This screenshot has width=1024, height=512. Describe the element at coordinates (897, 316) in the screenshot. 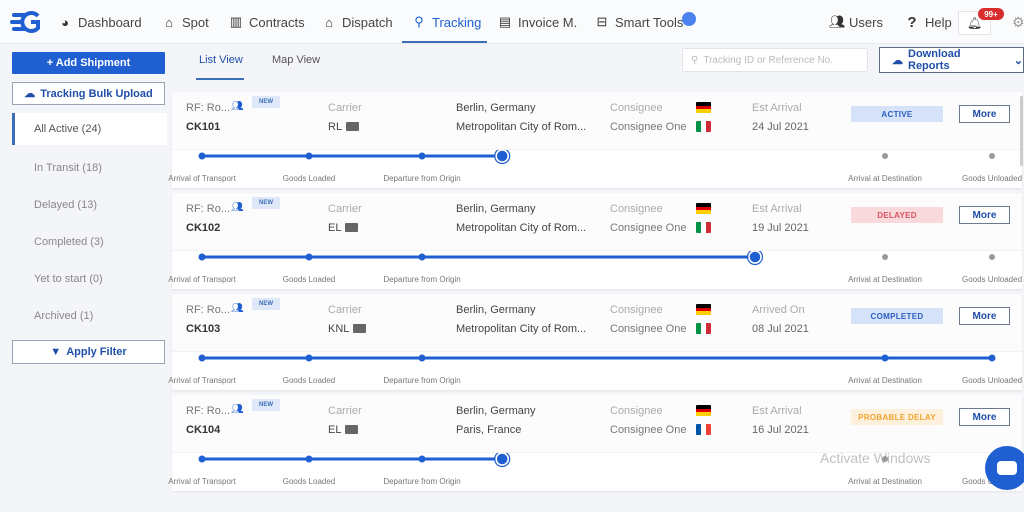

I see `status-badge: COMPLETED` at that location.